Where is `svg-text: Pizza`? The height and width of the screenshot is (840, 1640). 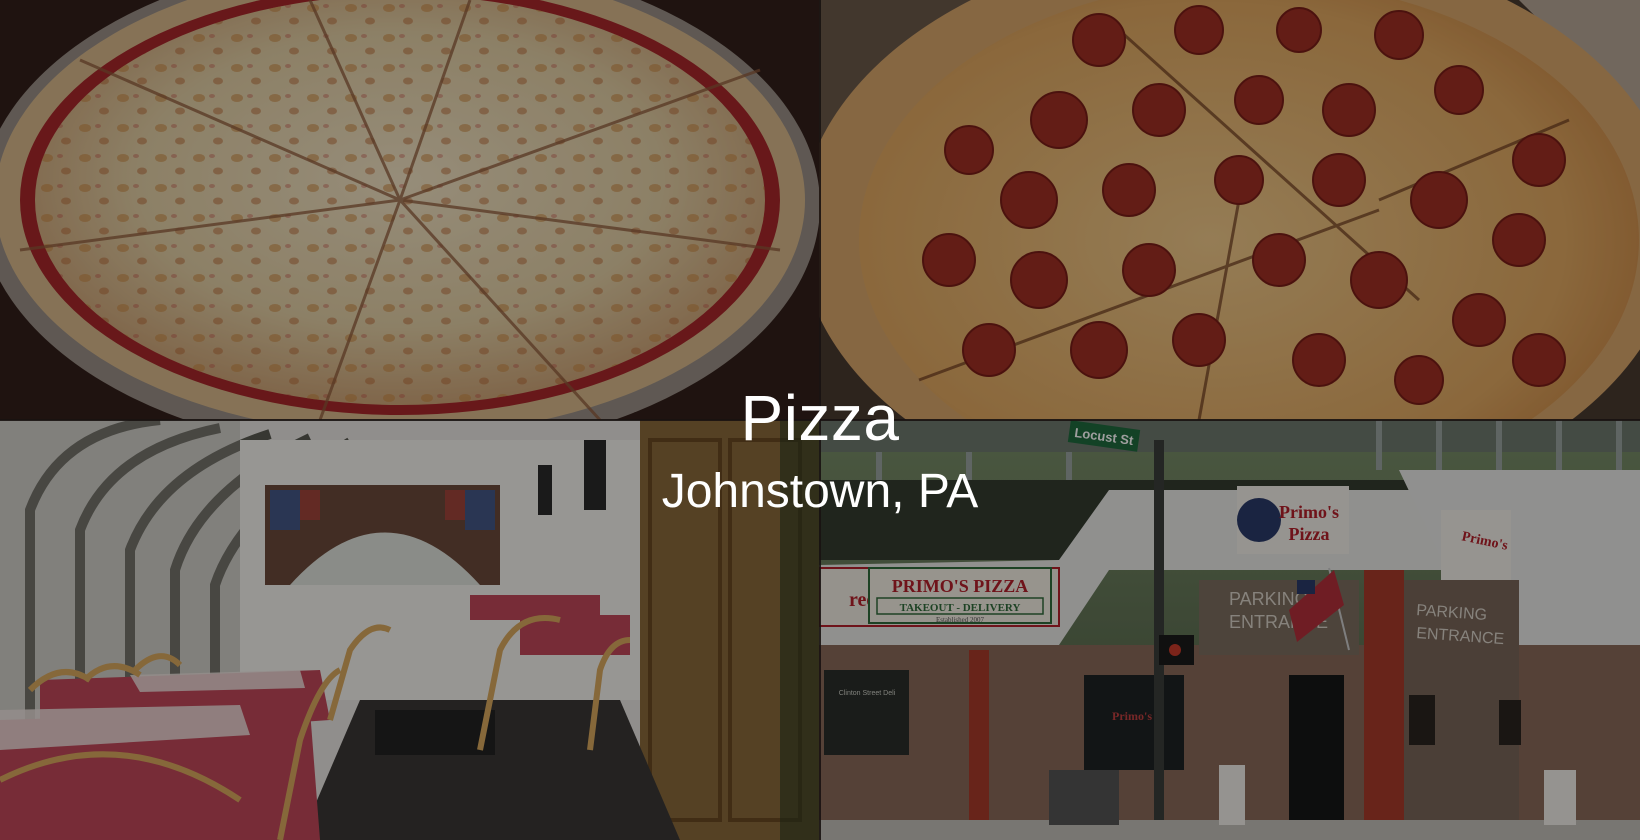
svg-text: Pizza is located at coordinates (1309, 534).